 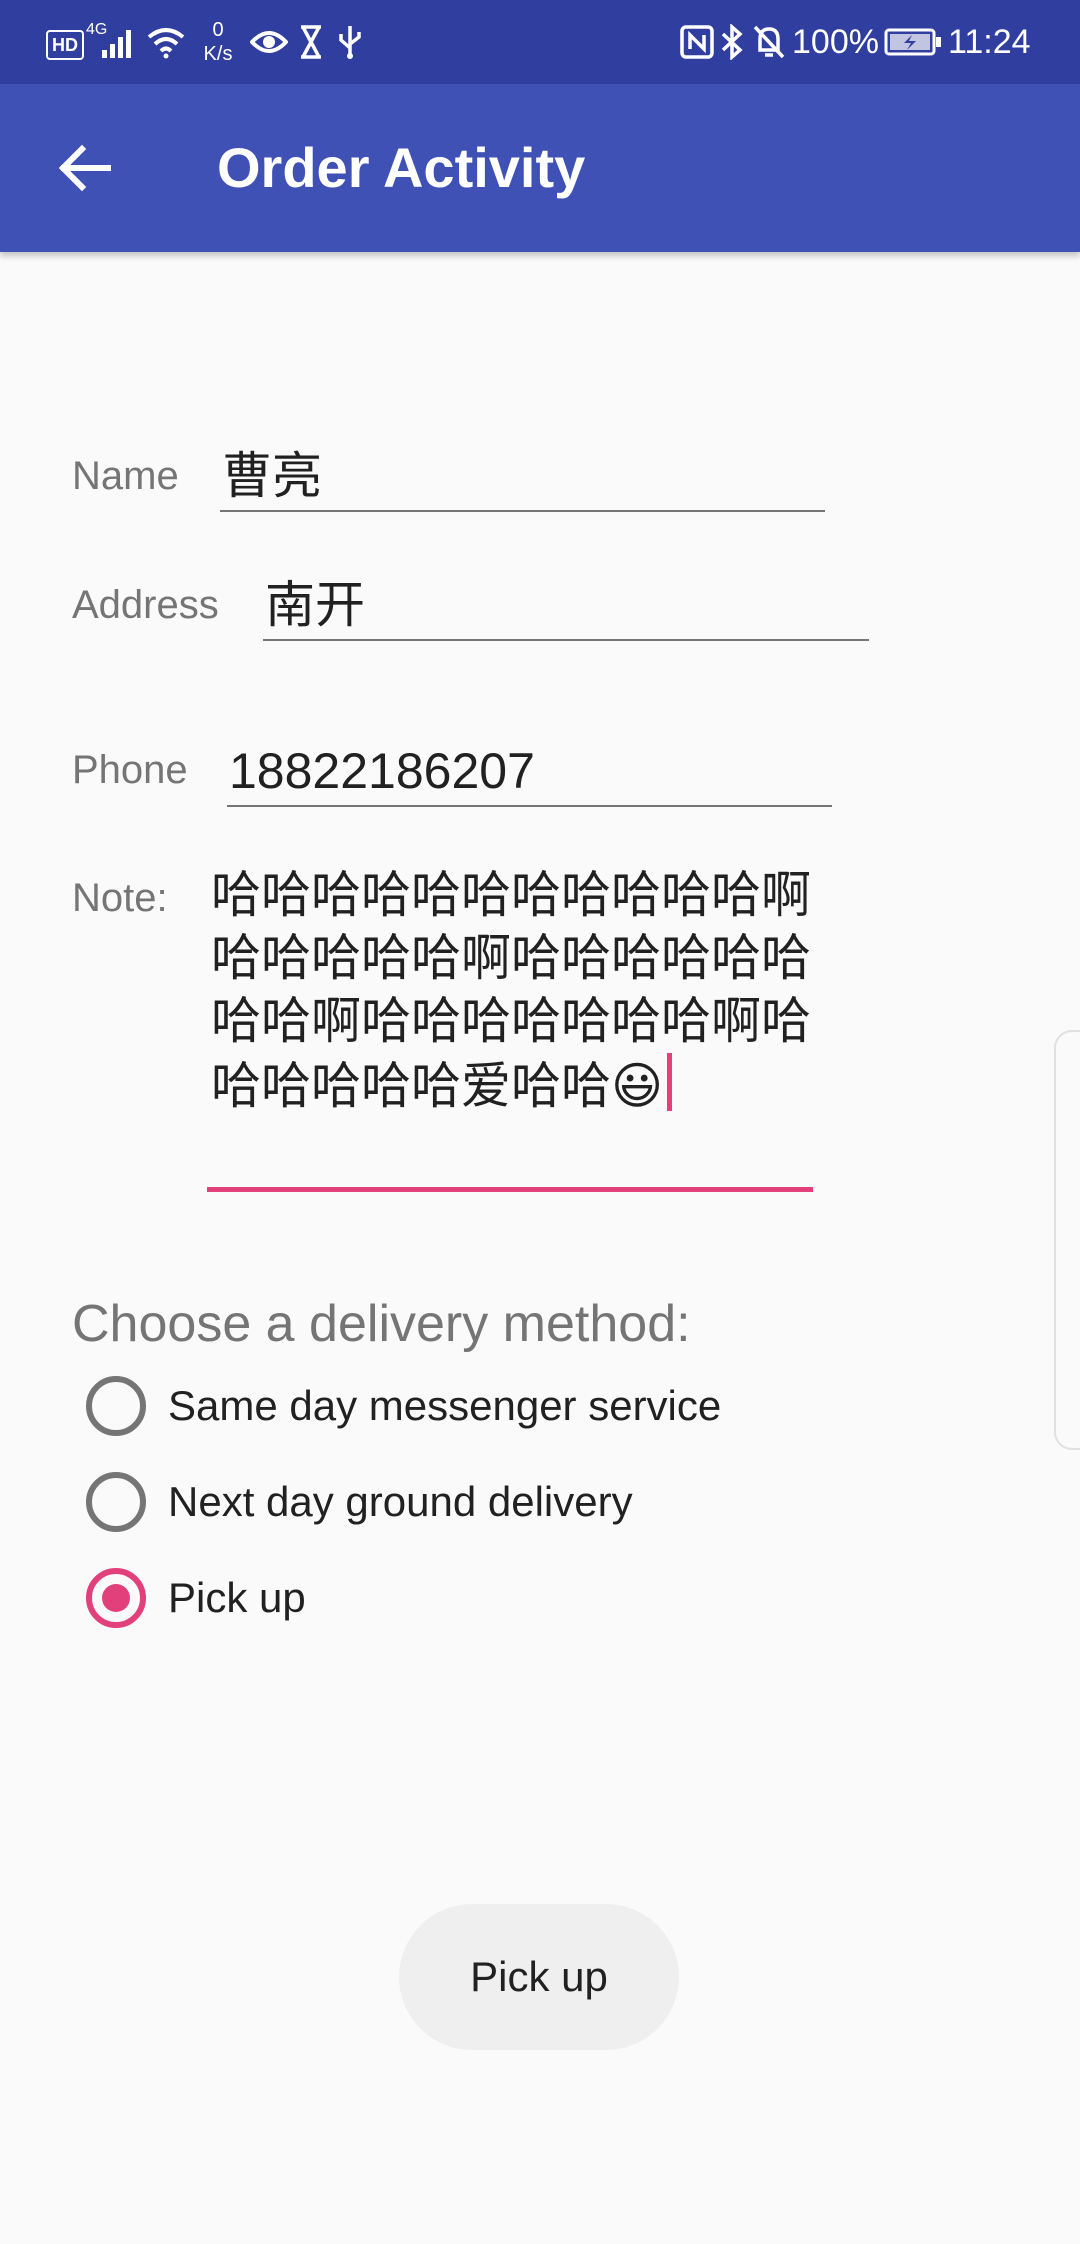 I want to click on address-field: 南开, so click(x=566, y=605).